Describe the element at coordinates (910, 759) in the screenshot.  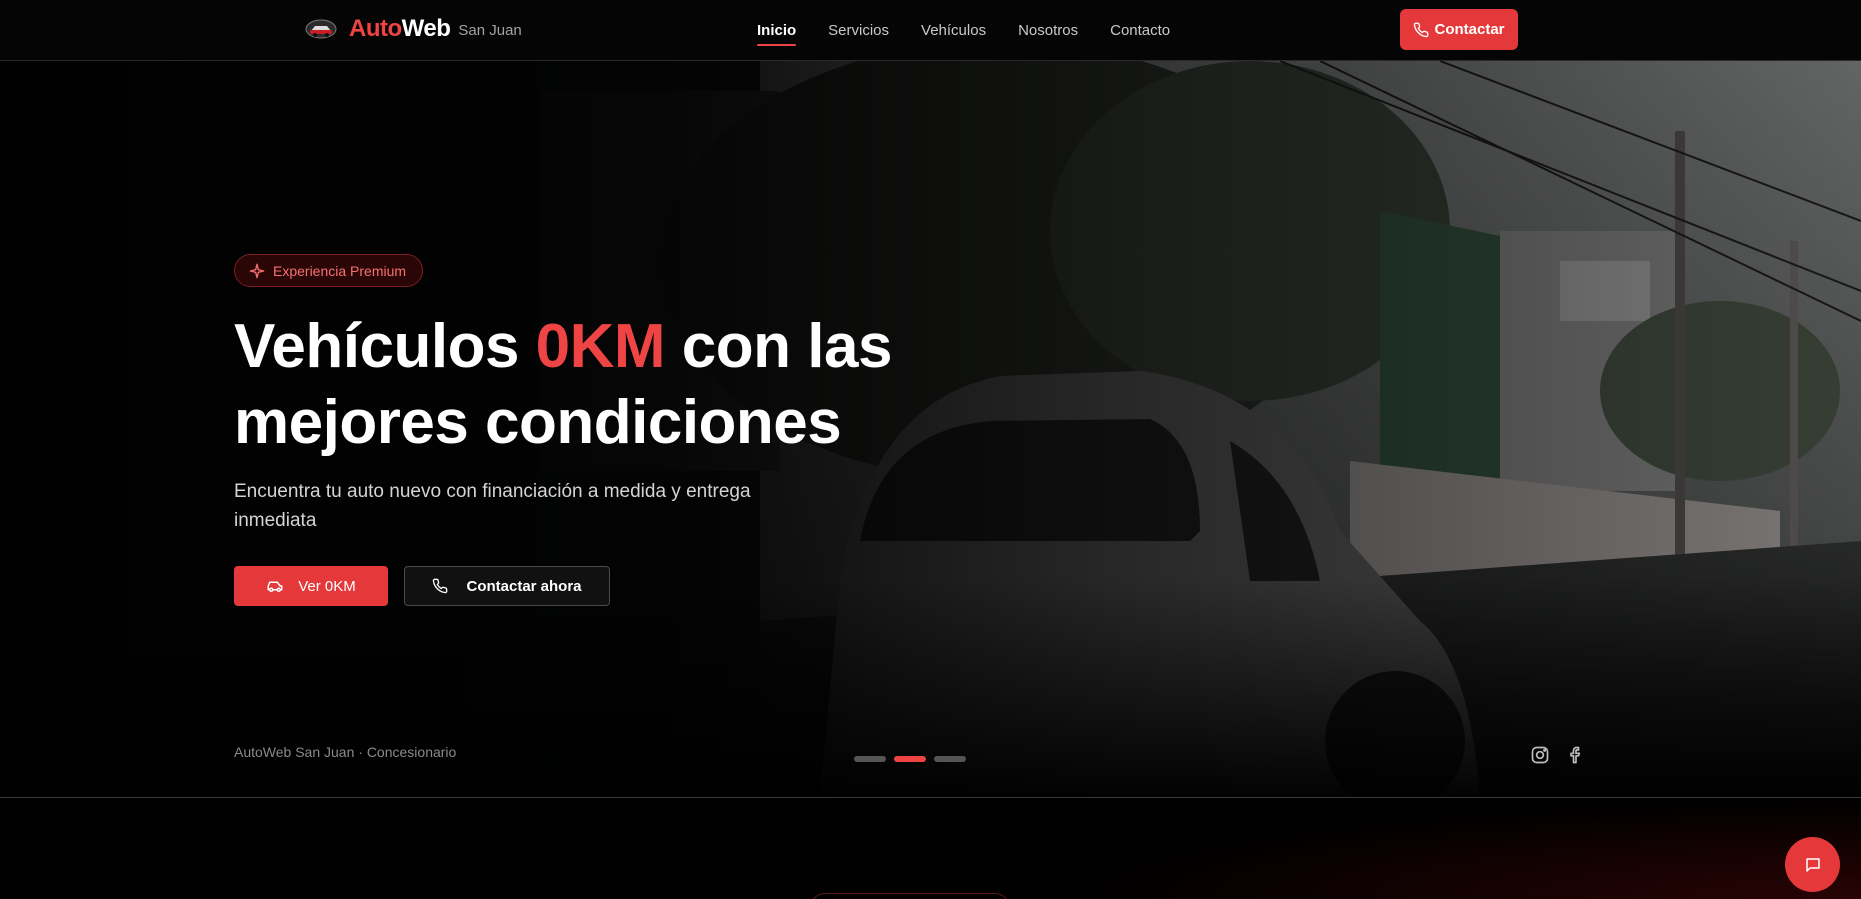
I see `carousel-dot-2-active` at that location.